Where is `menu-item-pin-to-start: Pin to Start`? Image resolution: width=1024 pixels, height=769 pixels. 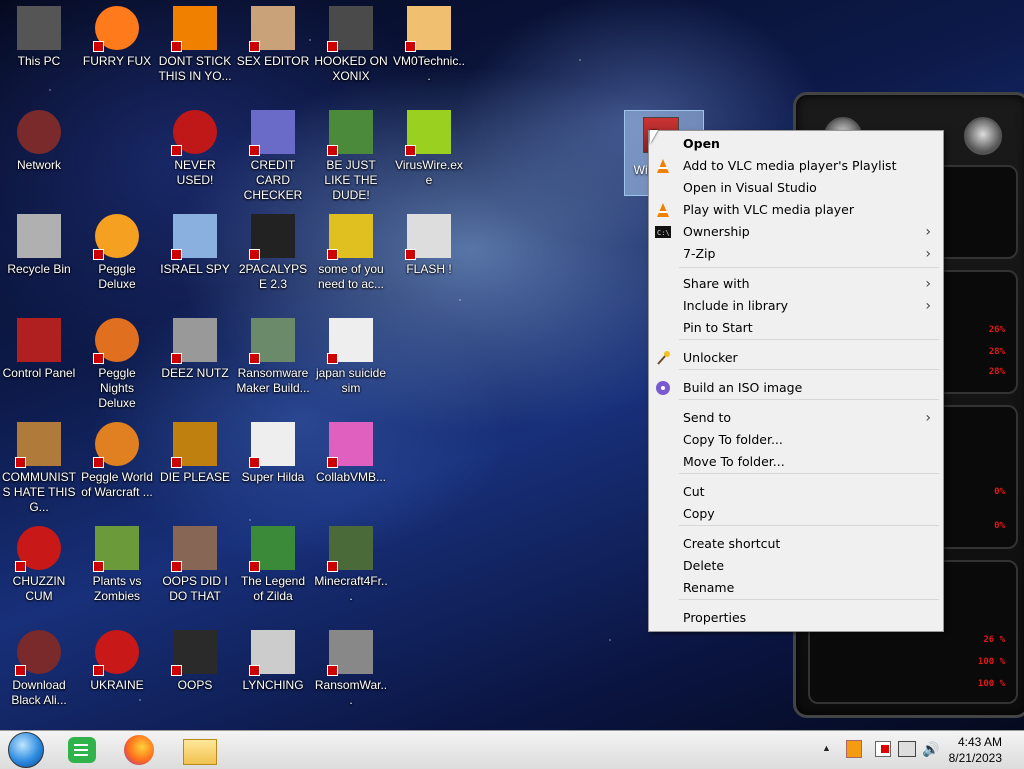 menu-item-pin-to-start: Pin to Start is located at coordinates (796, 328).